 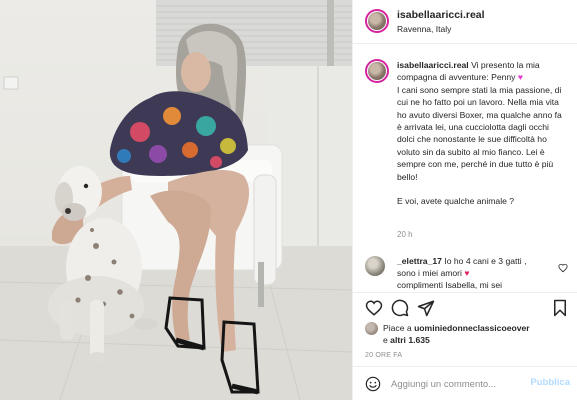 What do you see at coordinates (377, 21) in the screenshot?
I see `author-avatar` at bounding box center [377, 21].